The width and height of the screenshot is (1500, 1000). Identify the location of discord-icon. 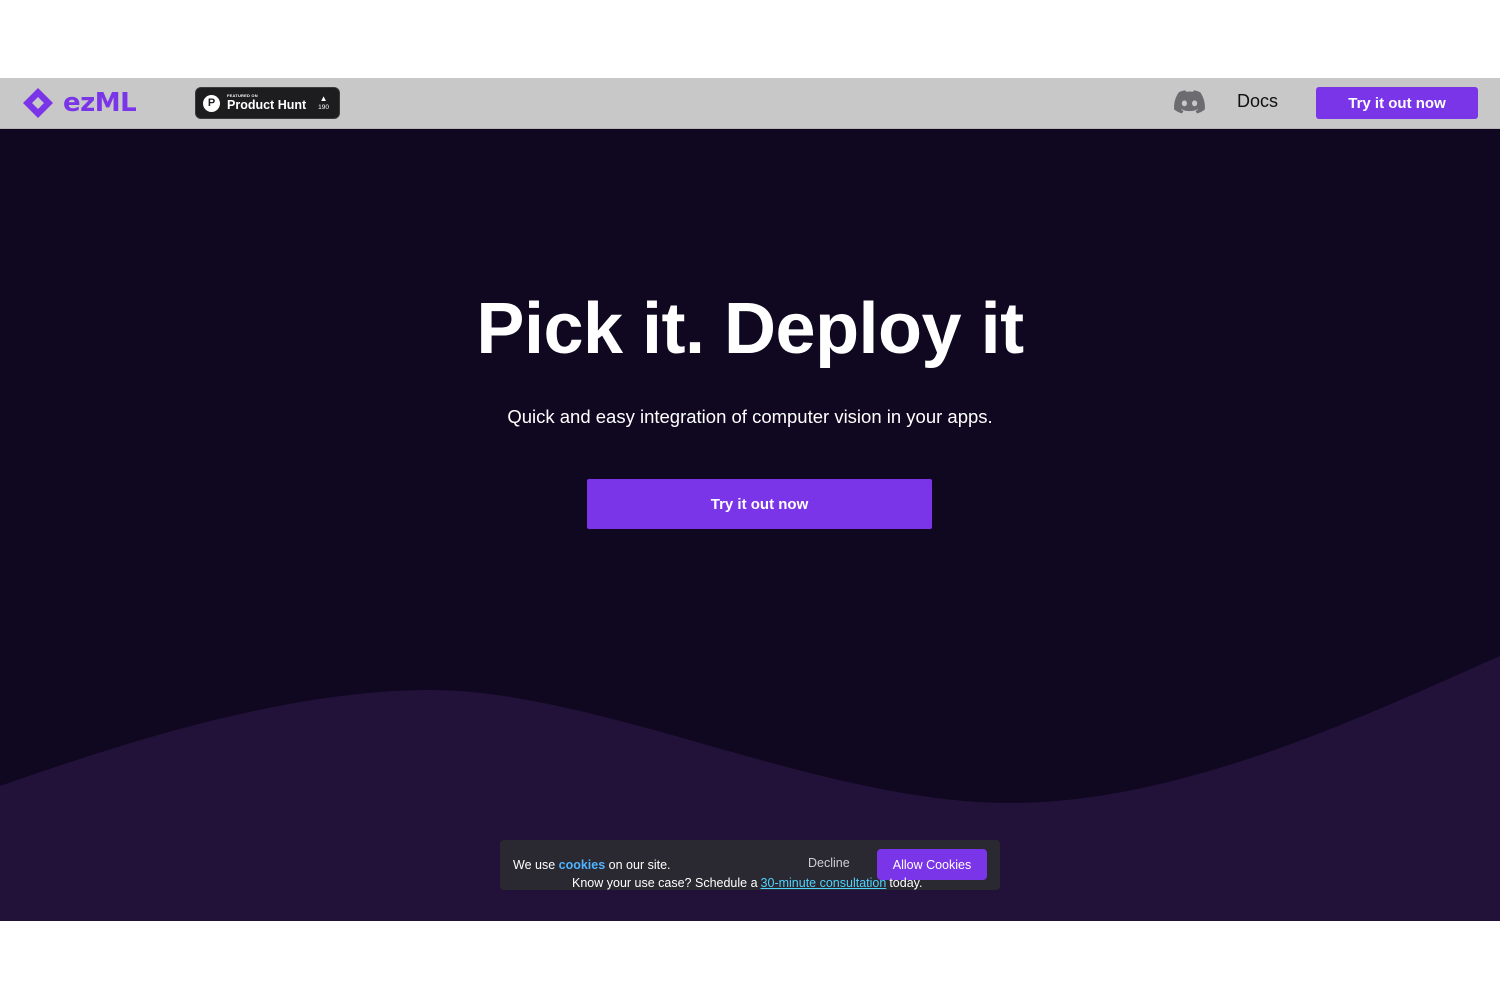
(1189, 102).